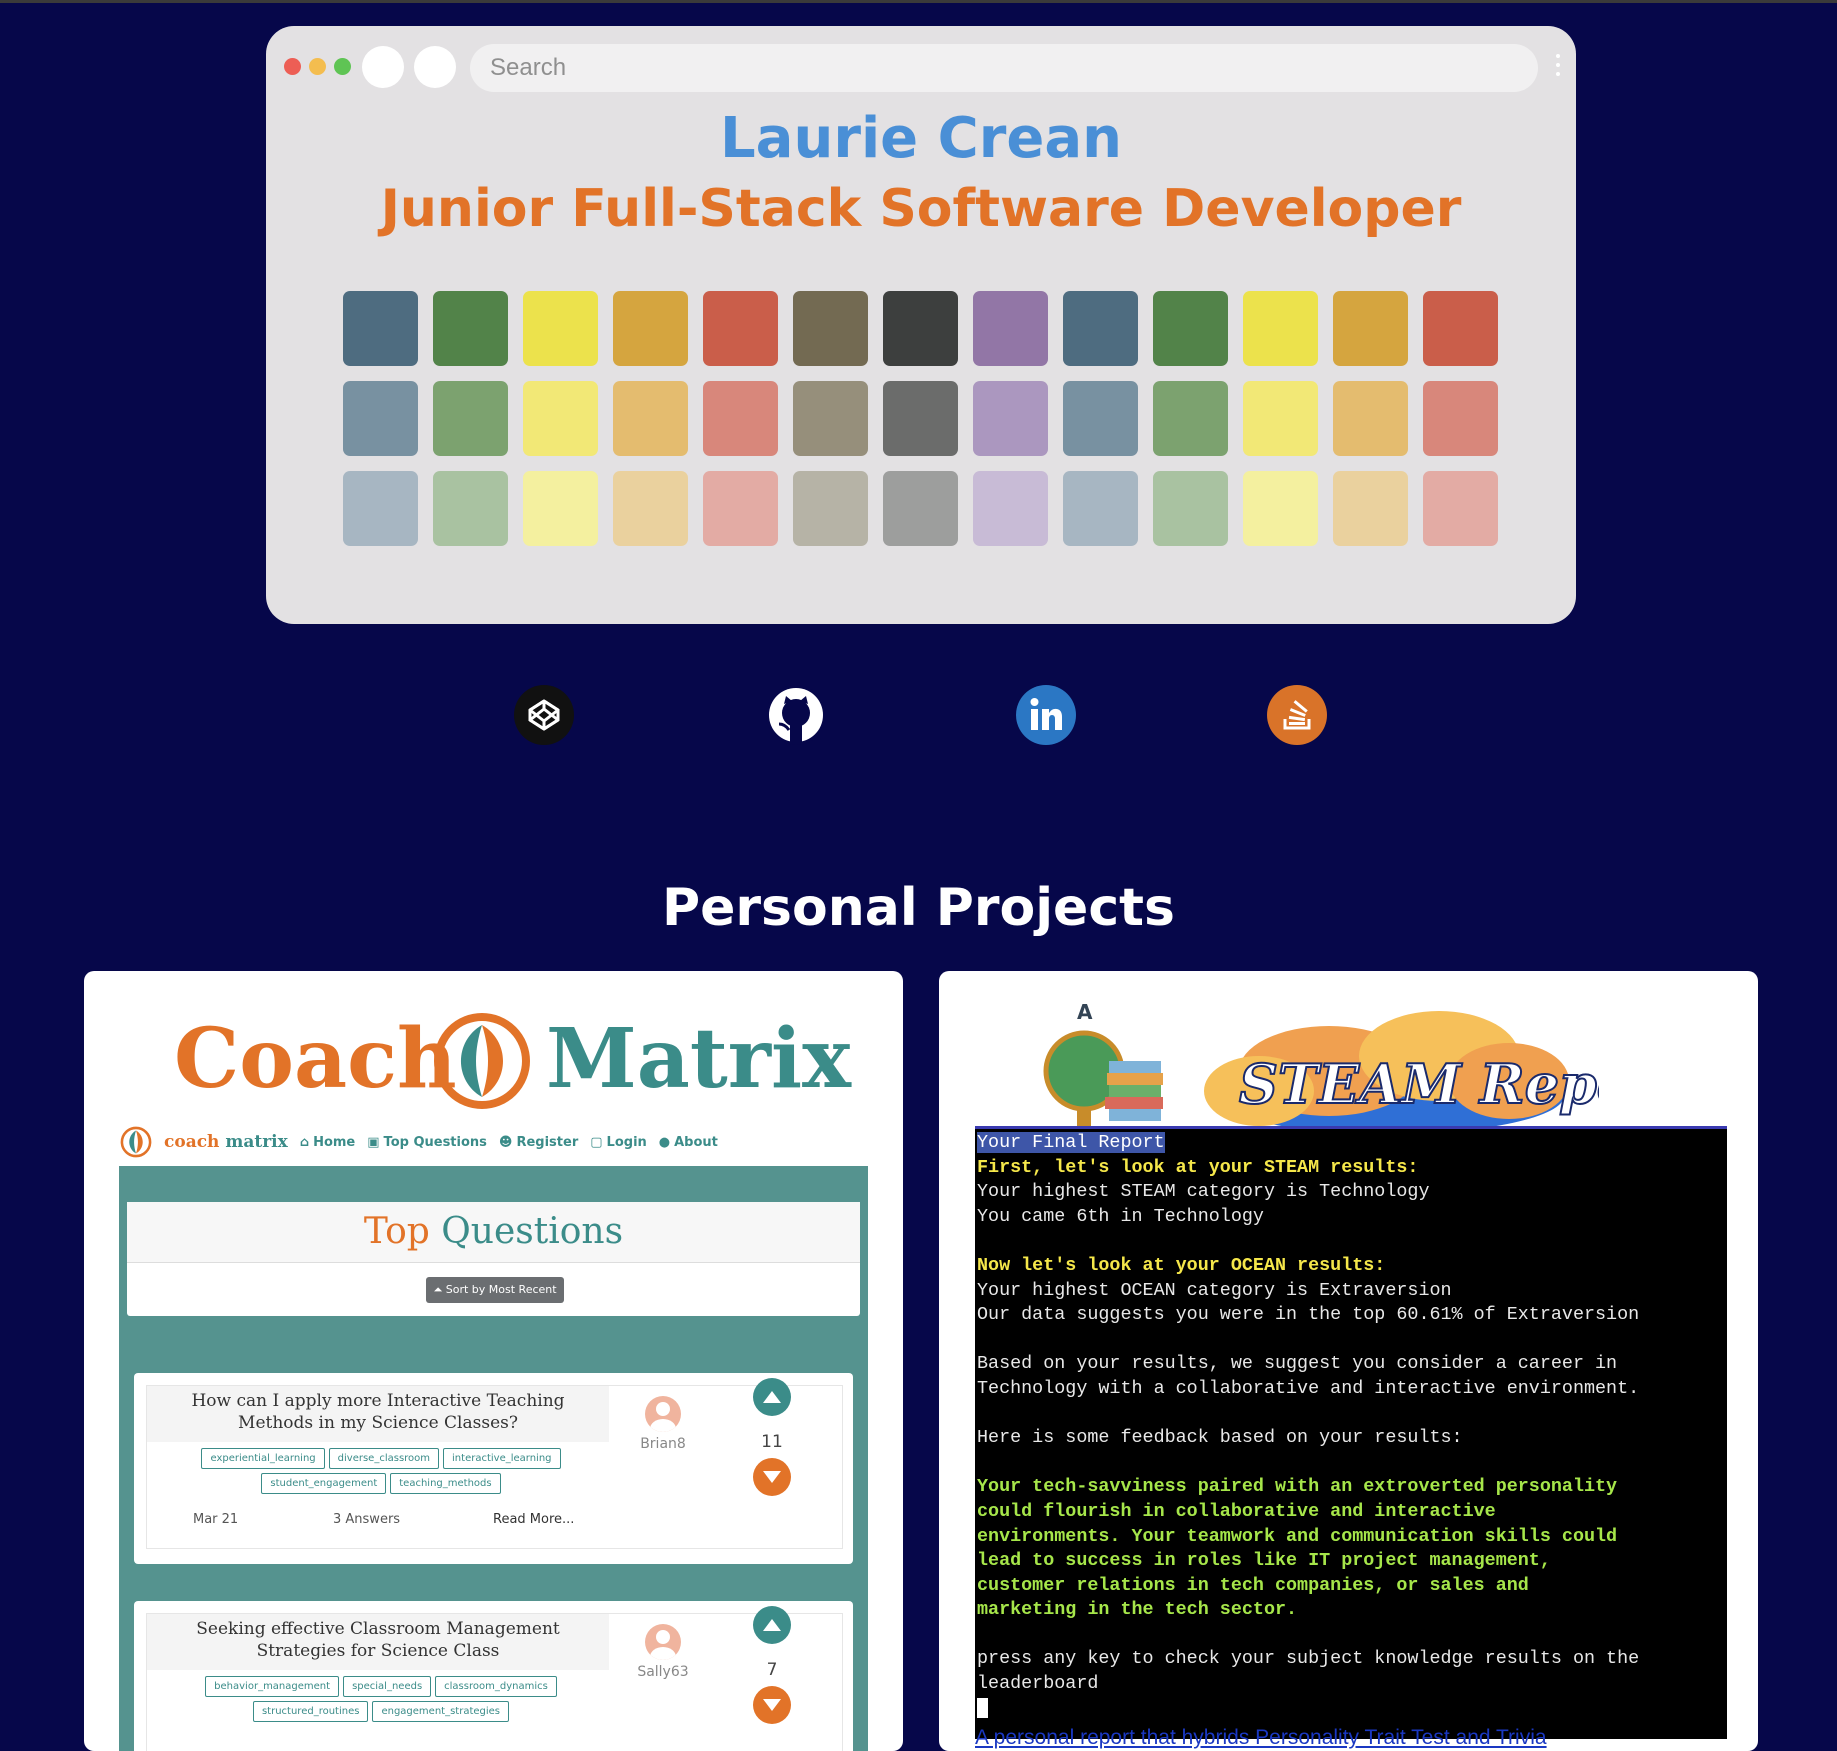 Image resolution: width=1837 pixels, height=1751 pixels. I want to click on brand-leaf-icon, so click(136, 1142).